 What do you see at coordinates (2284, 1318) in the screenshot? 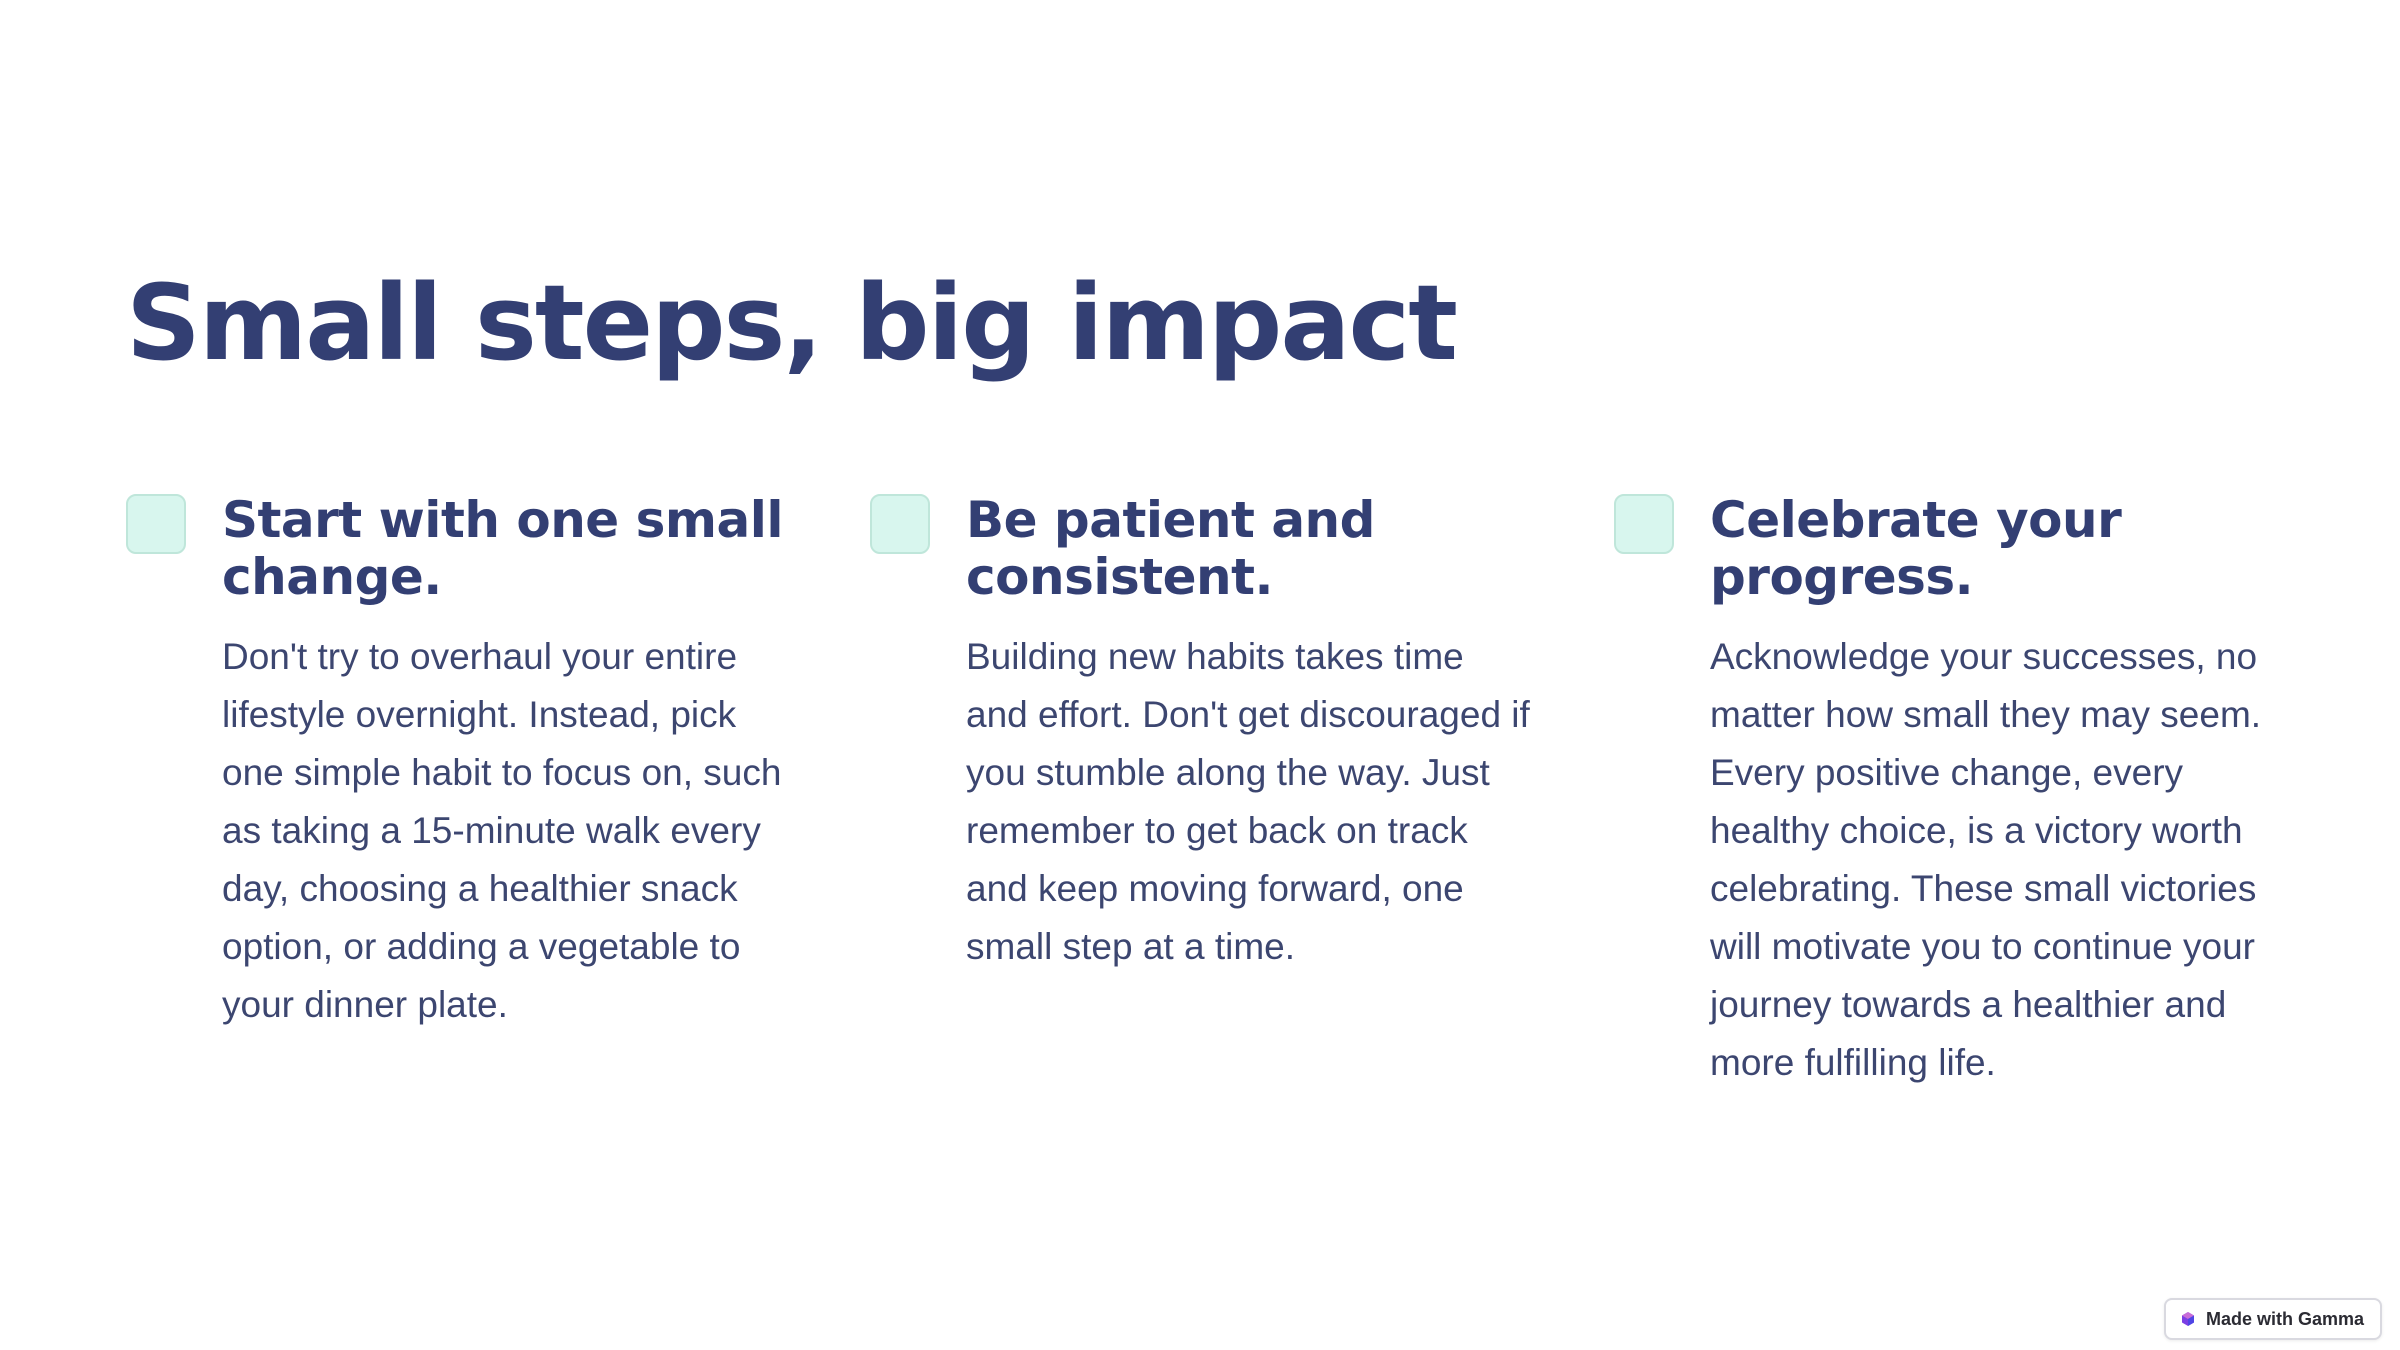
I see `badge-label: Made with Gamma` at bounding box center [2284, 1318].